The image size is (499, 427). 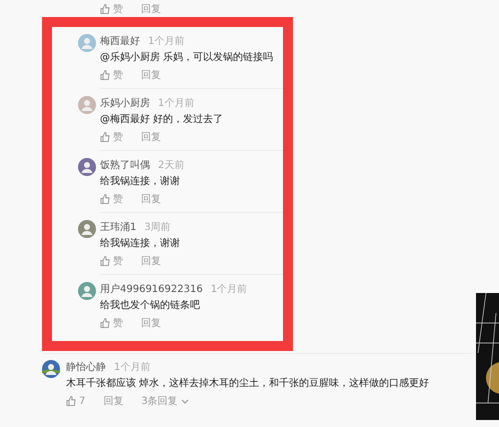 What do you see at coordinates (184, 401) in the screenshot?
I see `caret-icon` at bounding box center [184, 401].